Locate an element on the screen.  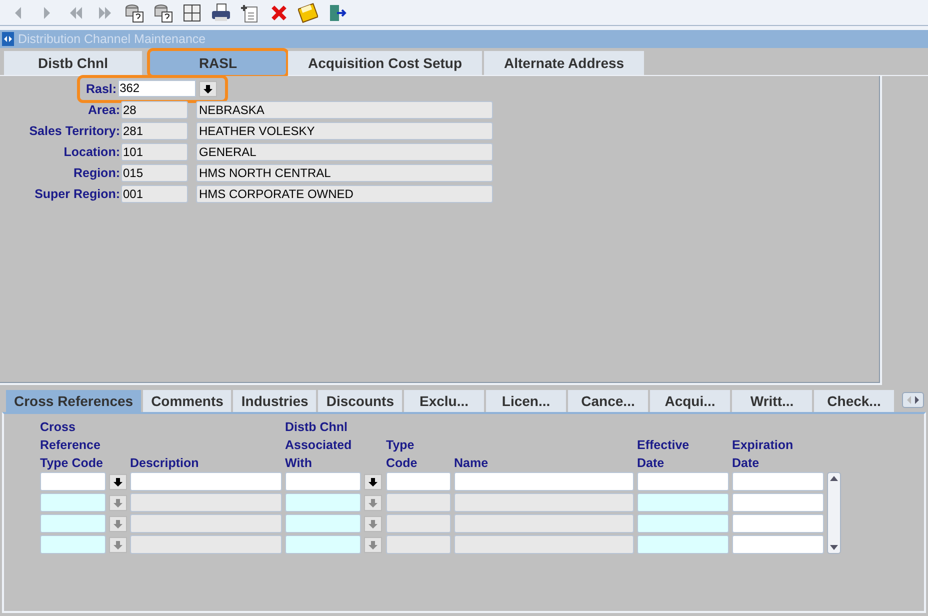
name-field: HMS NORTH CENTRAL is located at coordinates (344, 173).